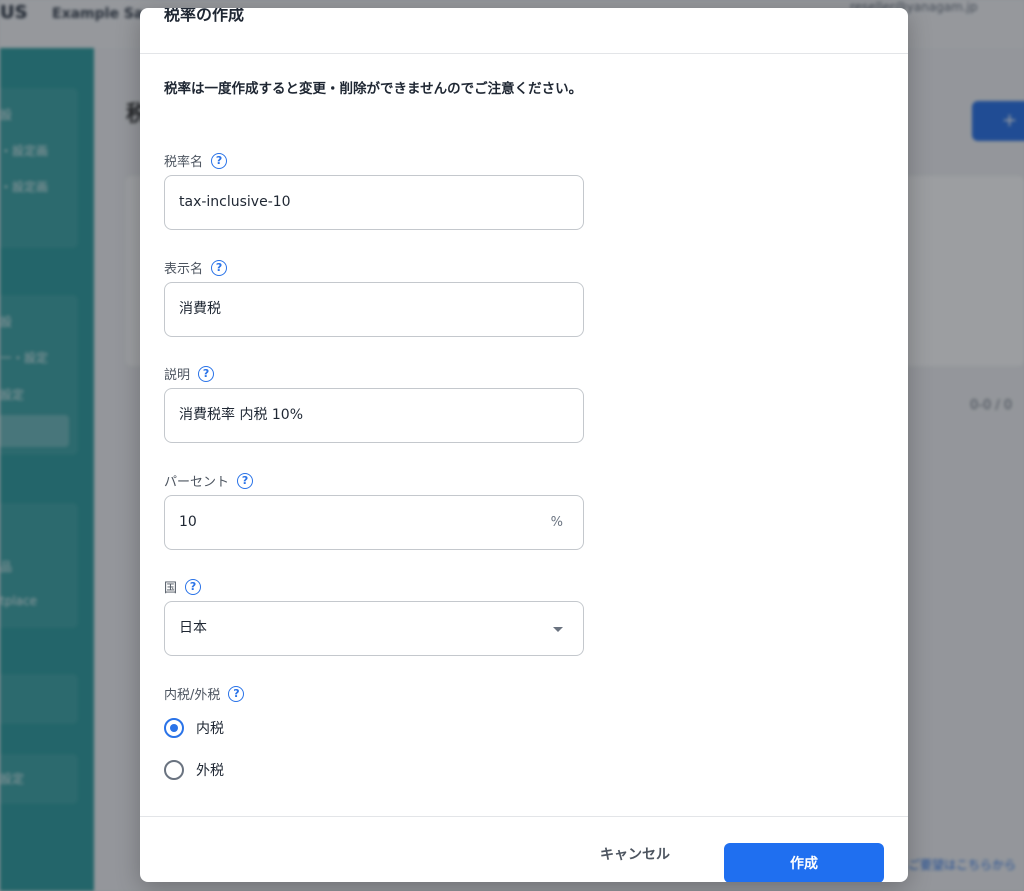  I want to click on country-value: 日本, so click(193, 628).